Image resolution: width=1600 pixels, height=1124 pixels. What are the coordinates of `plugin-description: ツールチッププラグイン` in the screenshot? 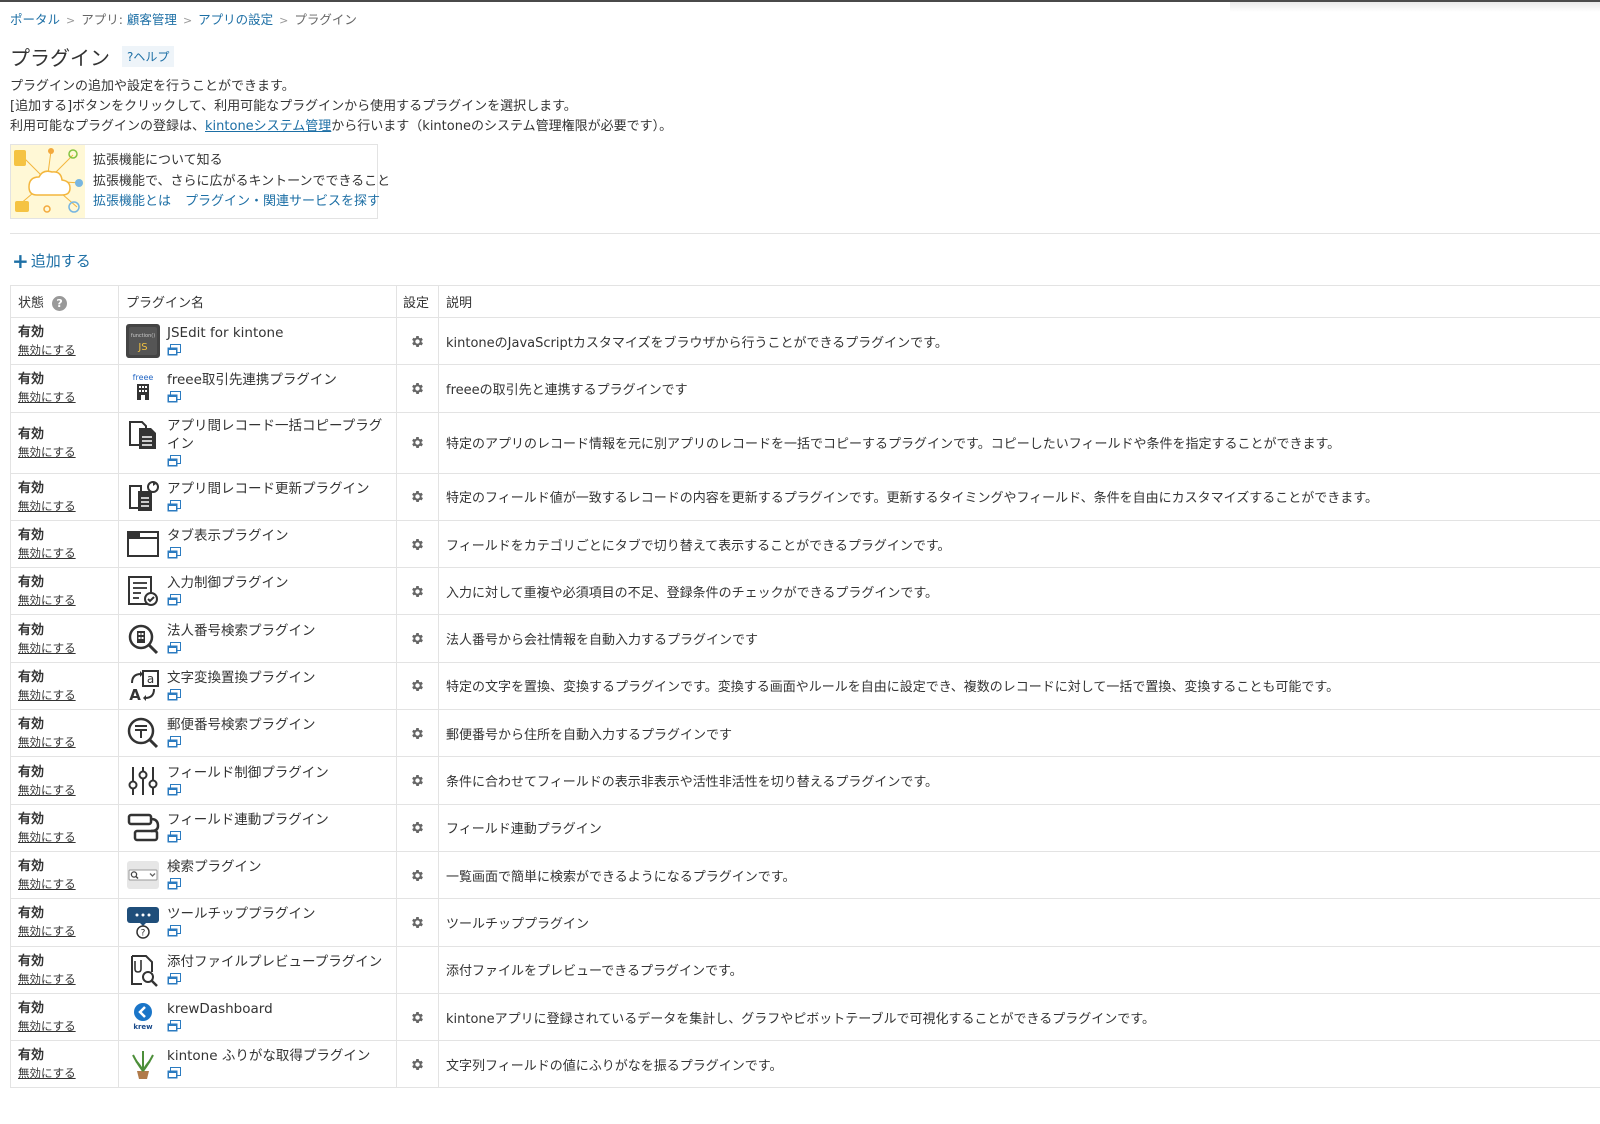 It's located at (1019, 922).